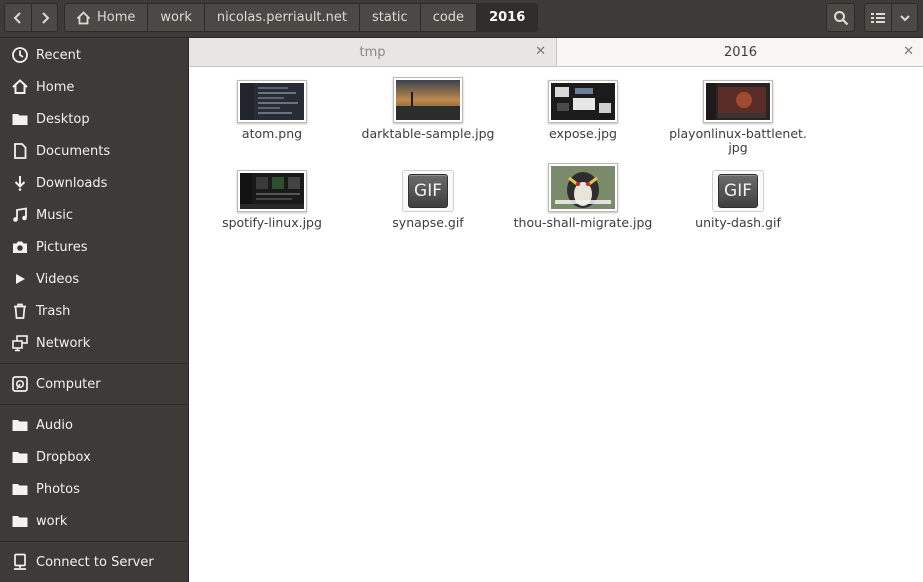  I want to click on file-thumbnail: GIF, so click(428, 191).